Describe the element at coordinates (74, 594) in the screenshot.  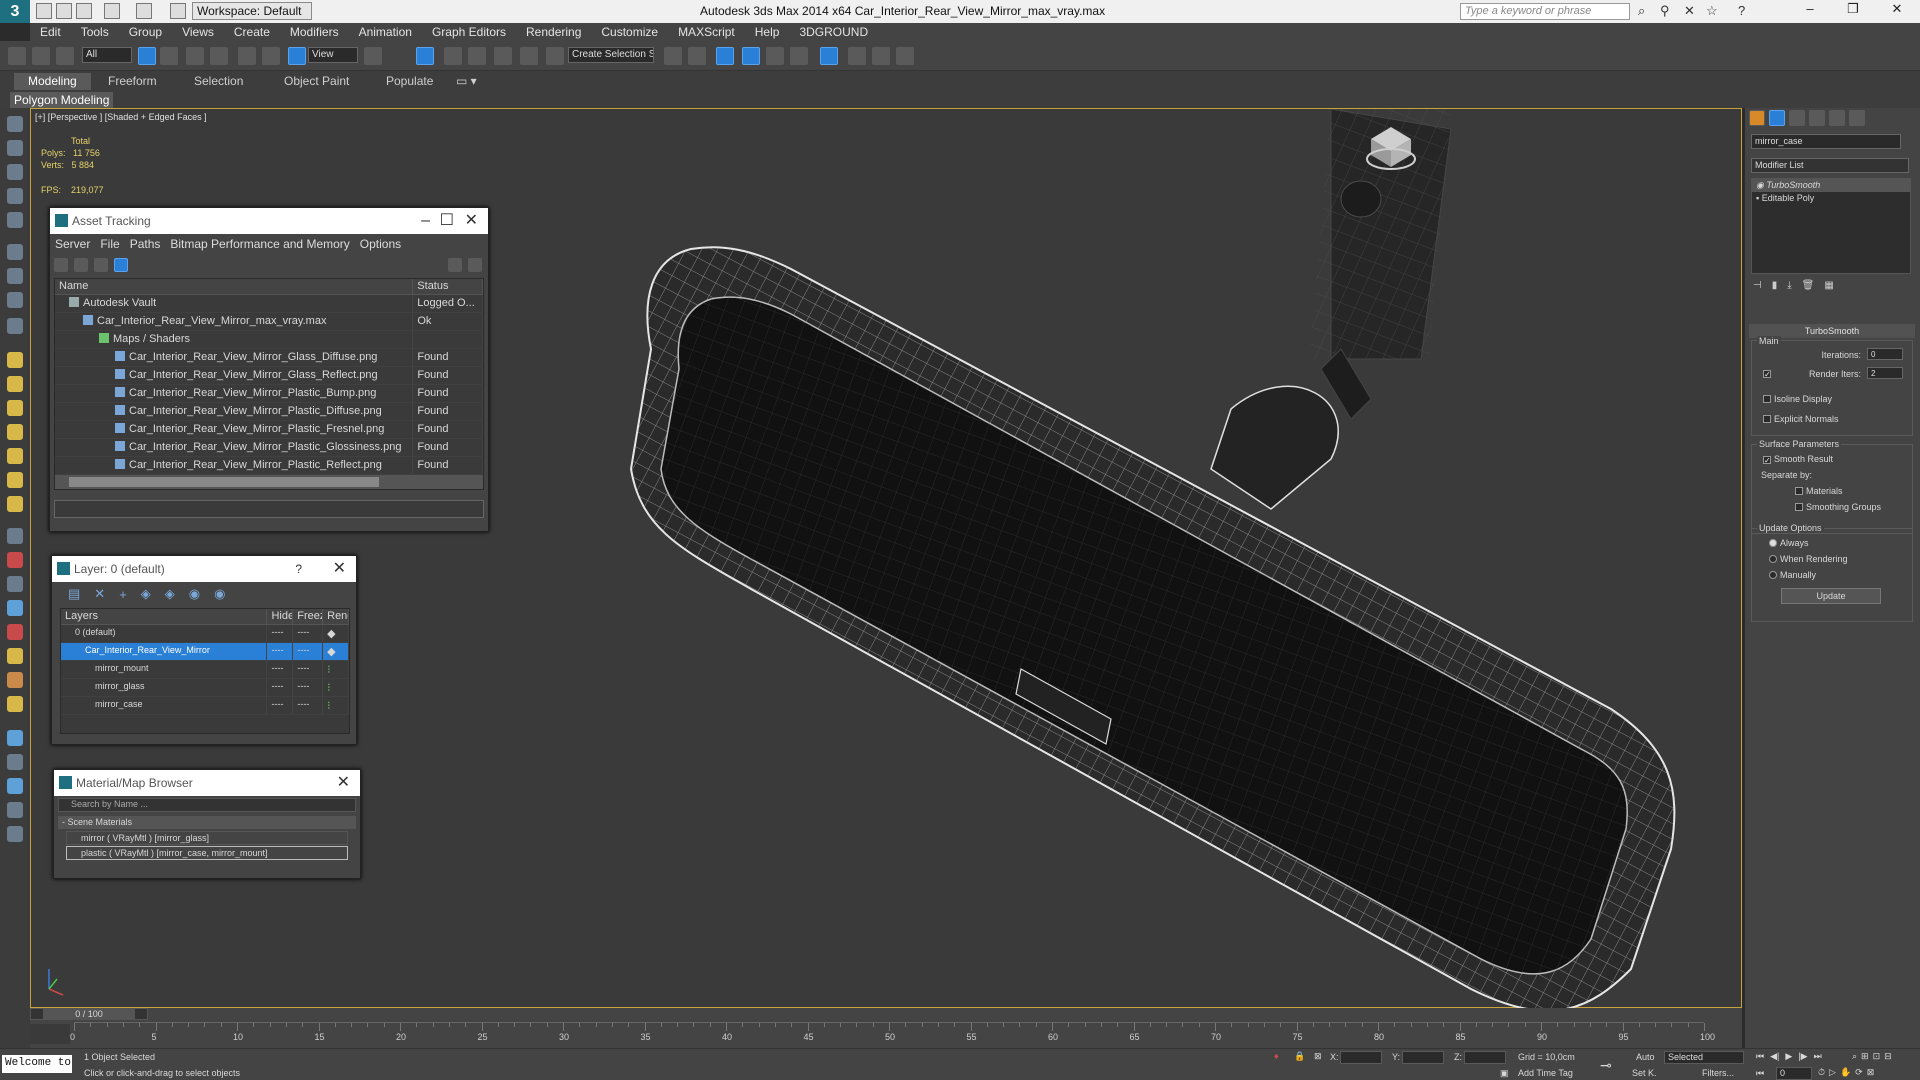
I see `create-layer-icon: ▤` at that location.